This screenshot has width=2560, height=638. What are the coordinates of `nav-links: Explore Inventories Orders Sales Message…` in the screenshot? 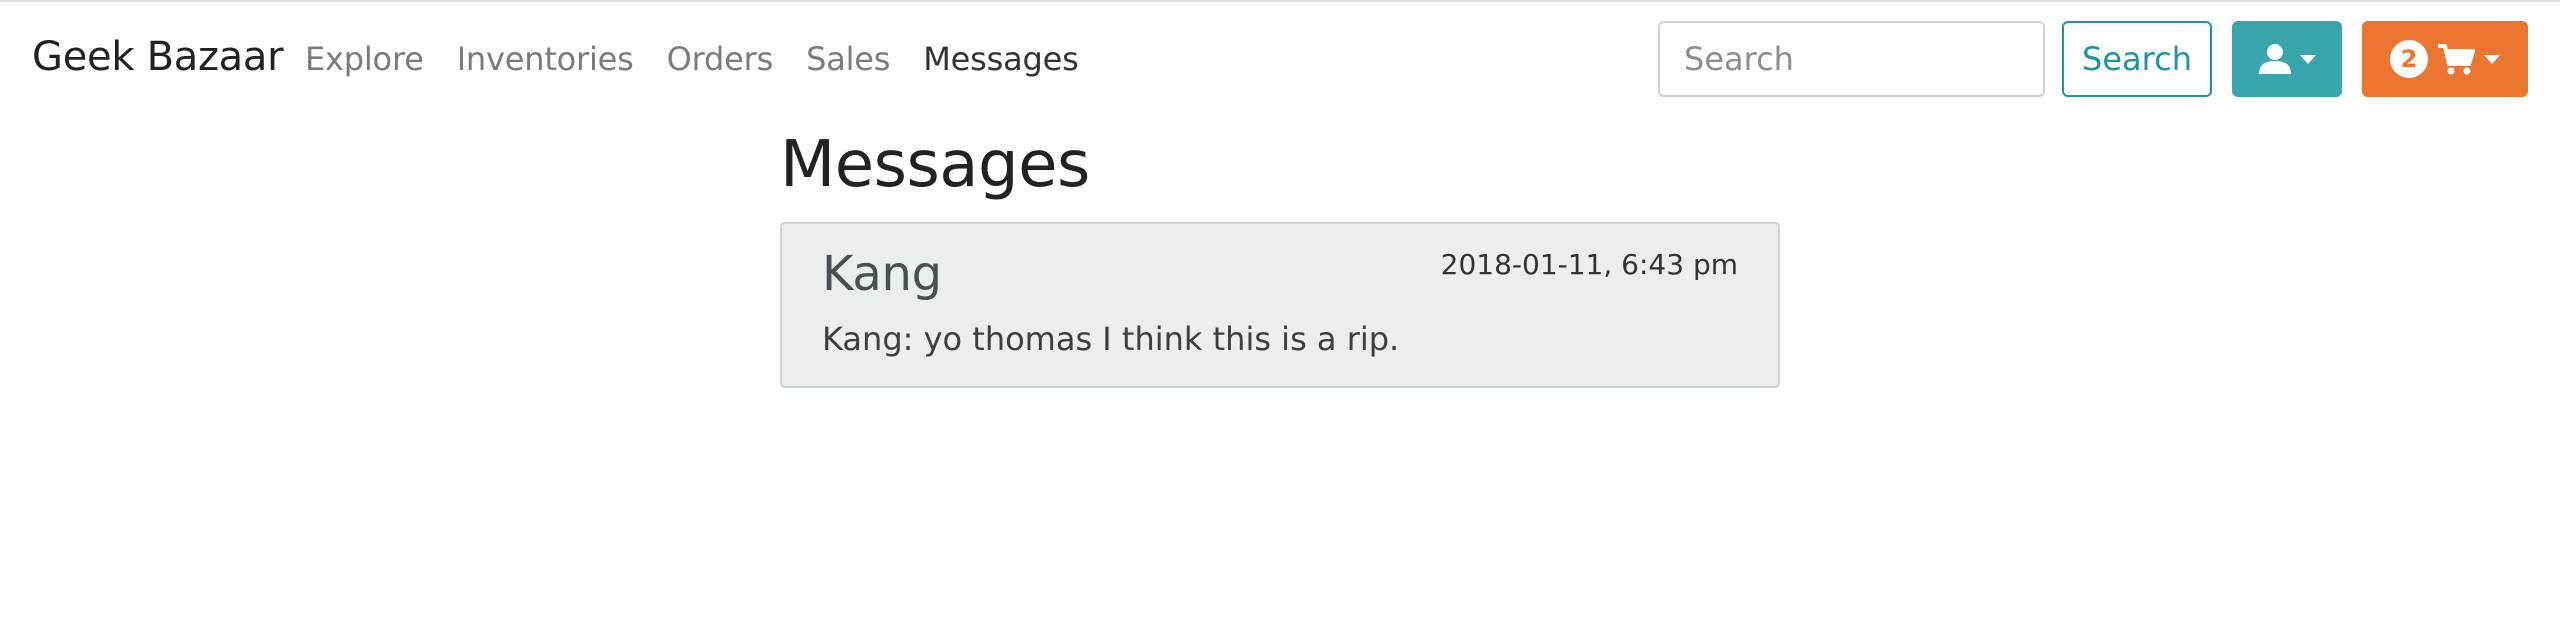 It's located at (708, 59).